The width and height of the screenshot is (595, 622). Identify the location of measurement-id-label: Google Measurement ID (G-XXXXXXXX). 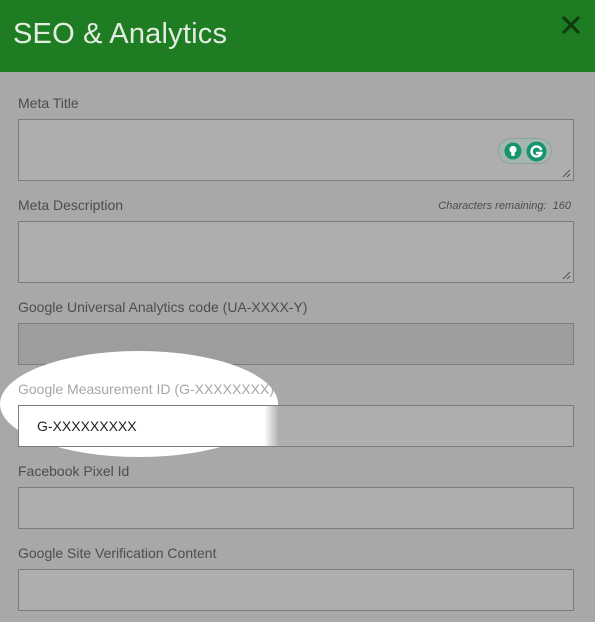
(146, 389).